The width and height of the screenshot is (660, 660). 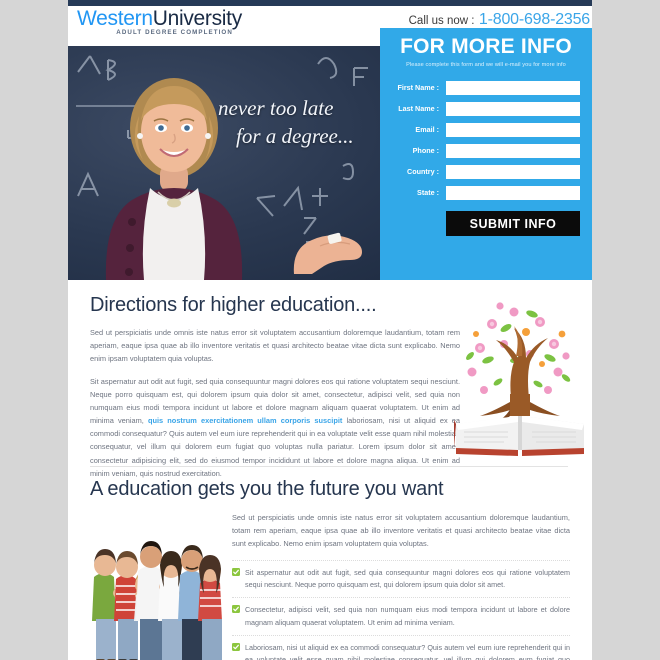 What do you see at coordinates (425, 151) in the screenshot?
I see `label-phone: Phone :` at bounding box center [425, 151].